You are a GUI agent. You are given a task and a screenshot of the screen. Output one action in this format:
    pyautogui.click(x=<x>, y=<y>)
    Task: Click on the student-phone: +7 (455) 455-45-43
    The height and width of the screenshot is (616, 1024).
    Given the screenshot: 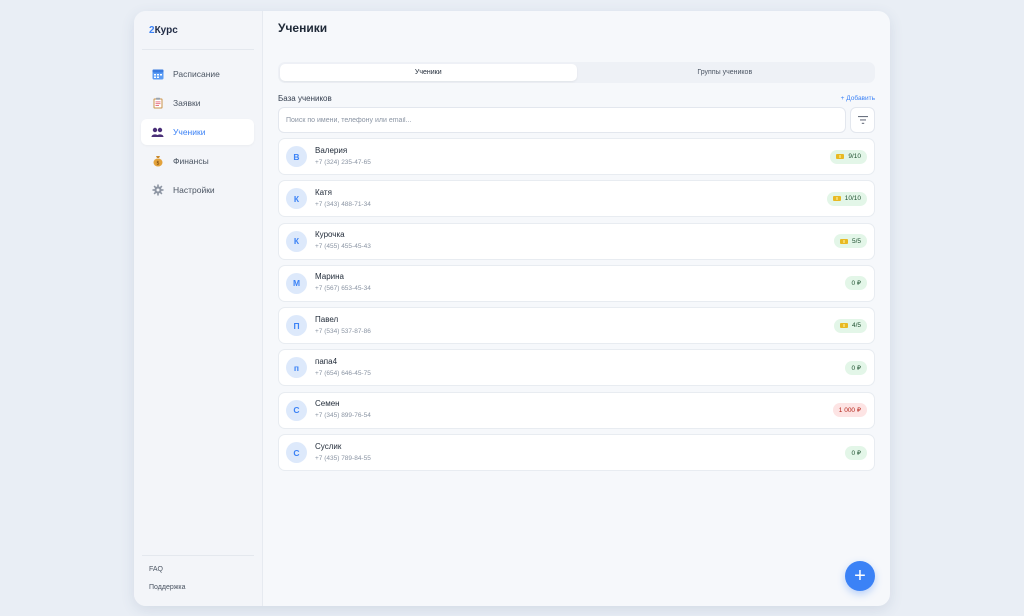 What is the action you would take?
    pyautogui.click(x=343, y=247)
    